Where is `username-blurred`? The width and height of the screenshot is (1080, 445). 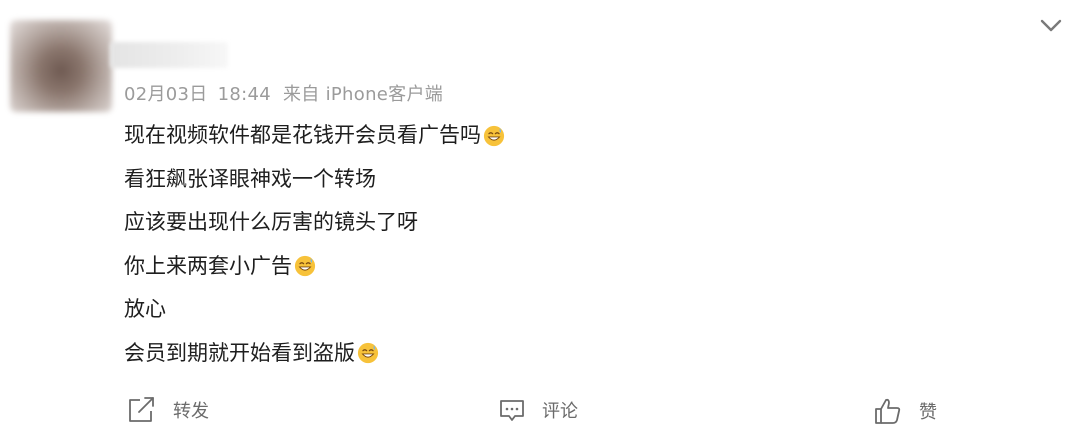
username-blurred is located at coordinates (169, 55).